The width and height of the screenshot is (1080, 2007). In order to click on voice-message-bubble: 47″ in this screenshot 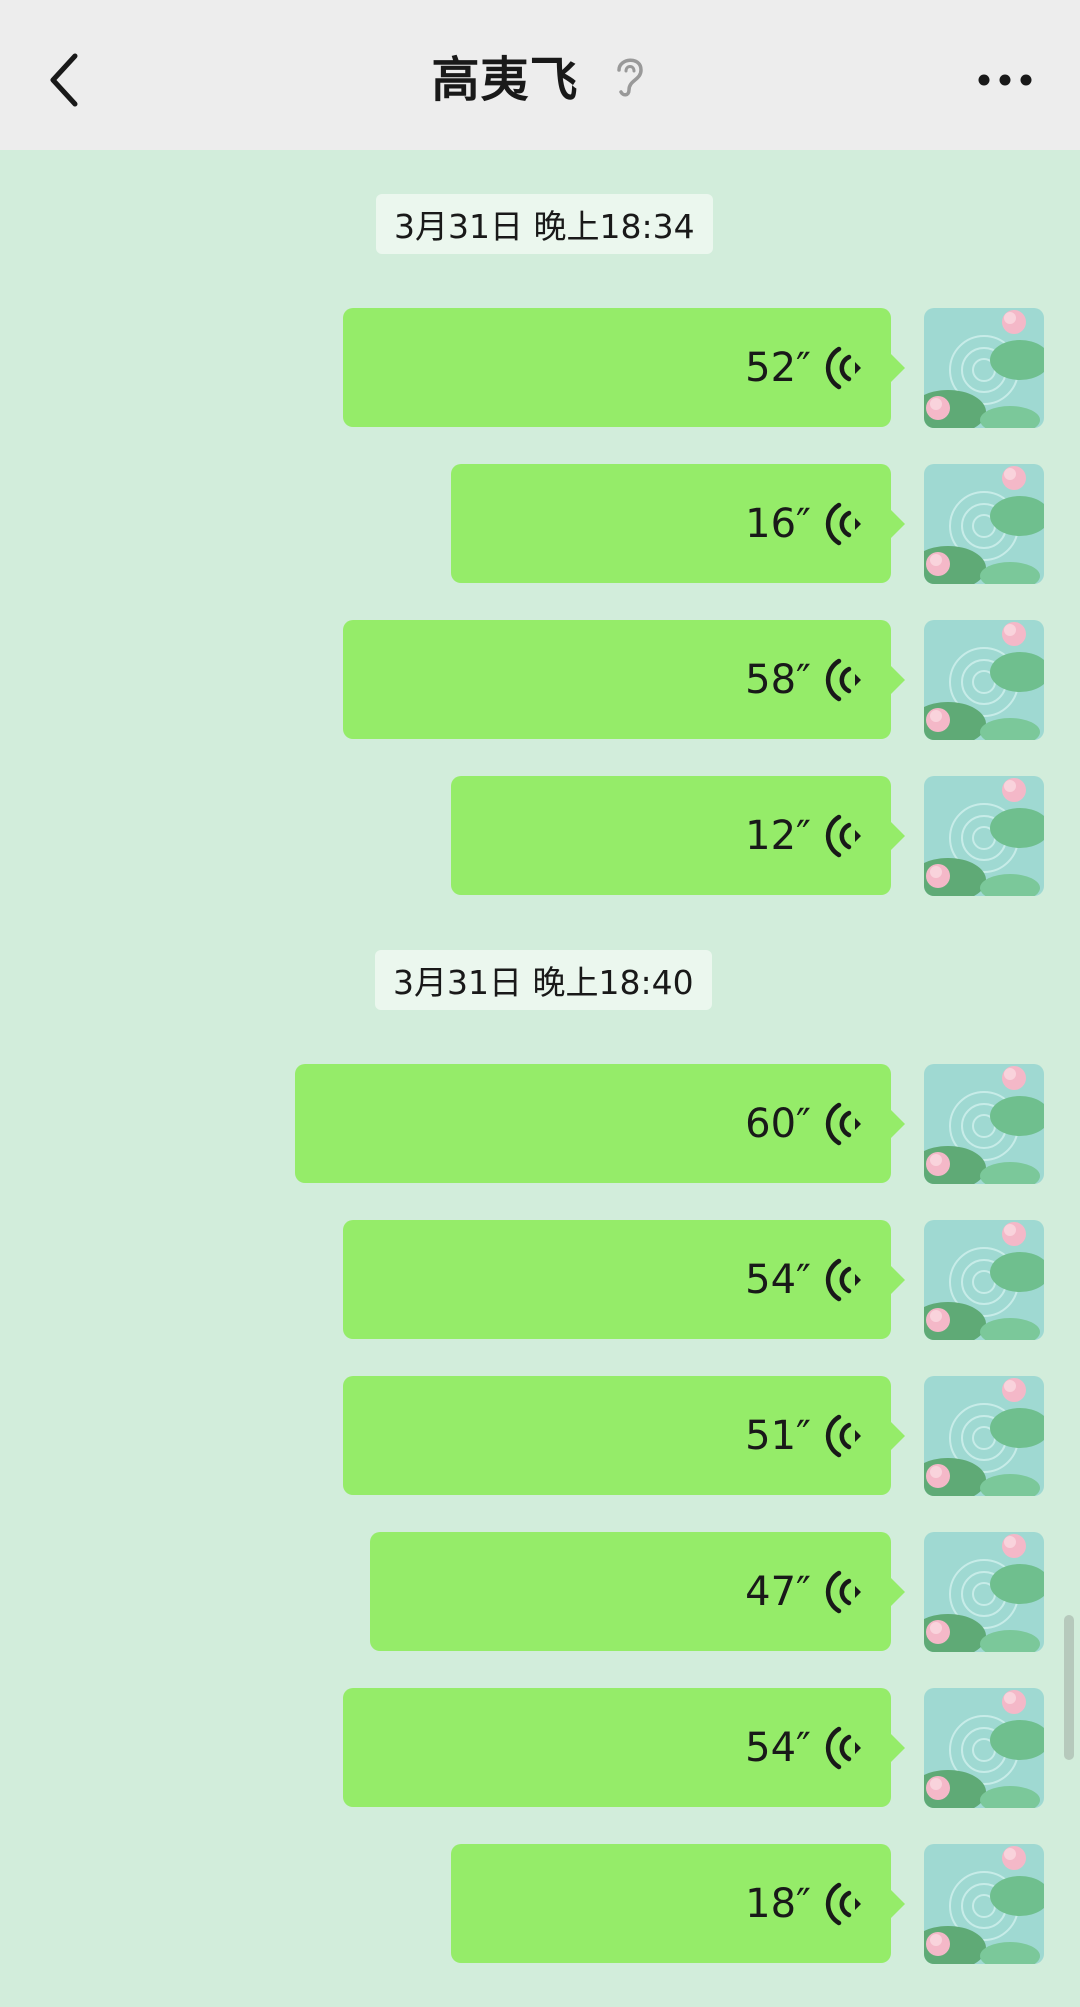, I will do `click(637, 1591)`.